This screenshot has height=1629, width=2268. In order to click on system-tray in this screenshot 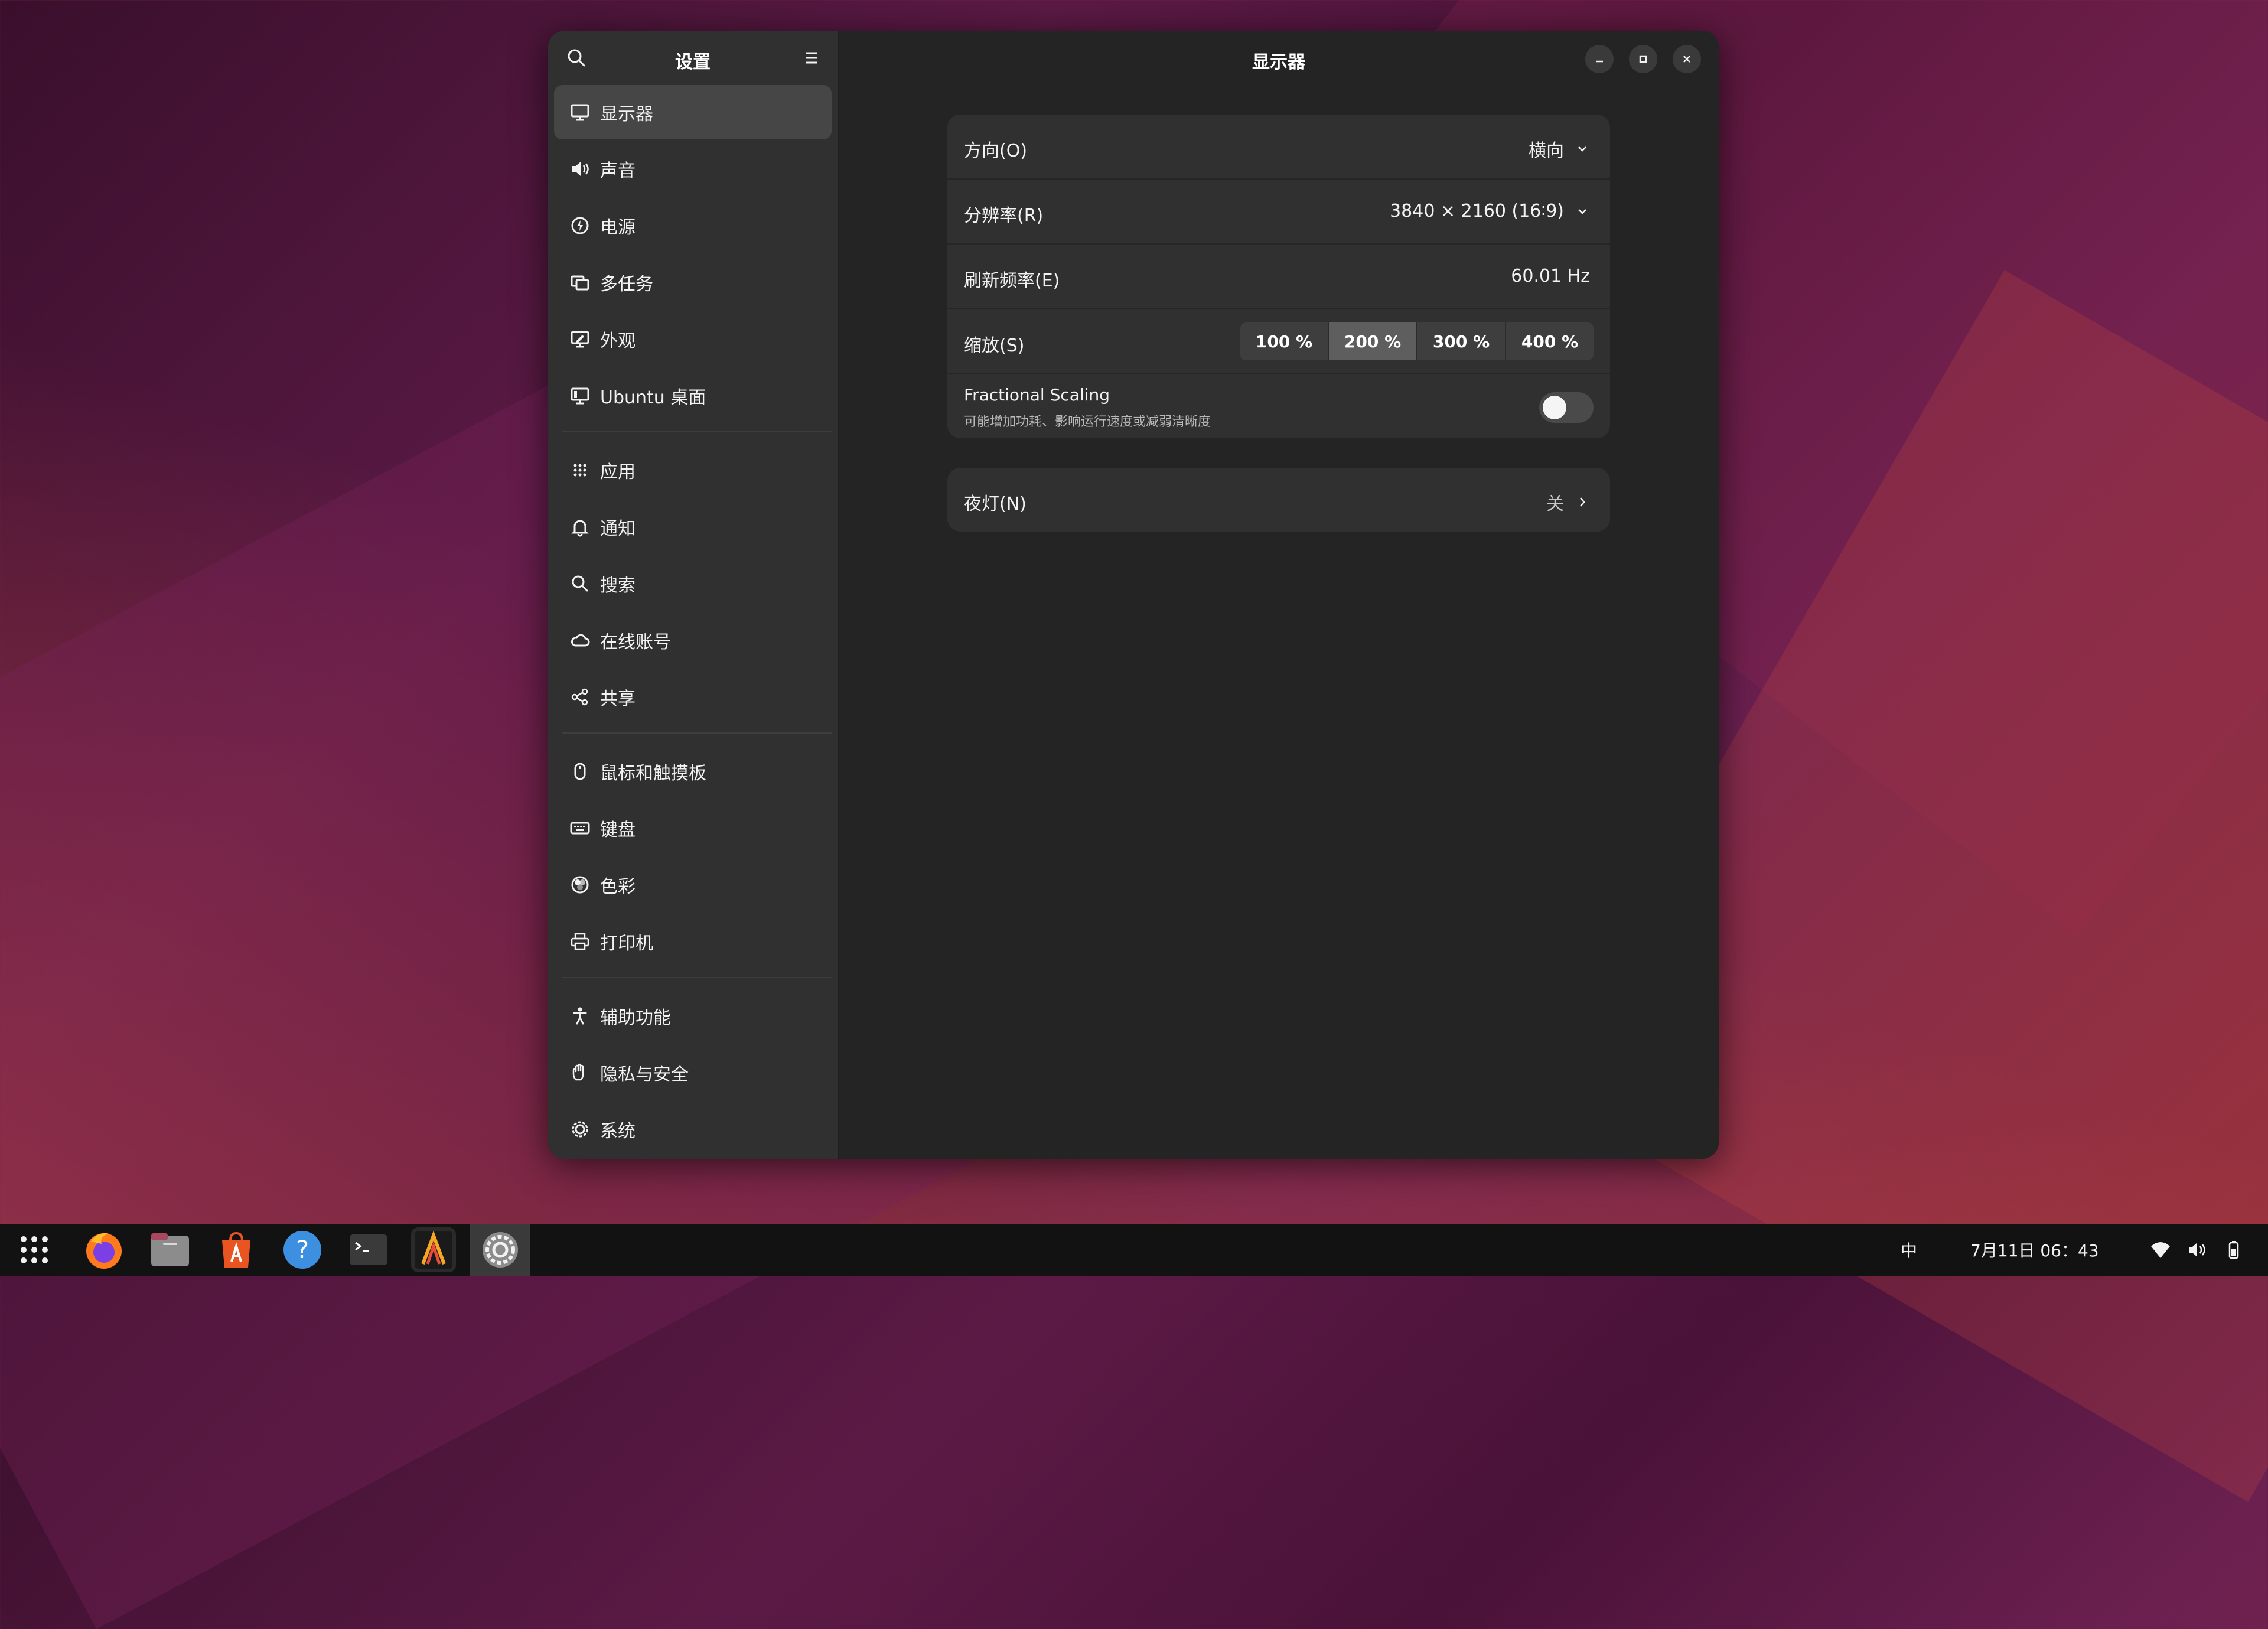, I will do `click(2197, 1250)`.